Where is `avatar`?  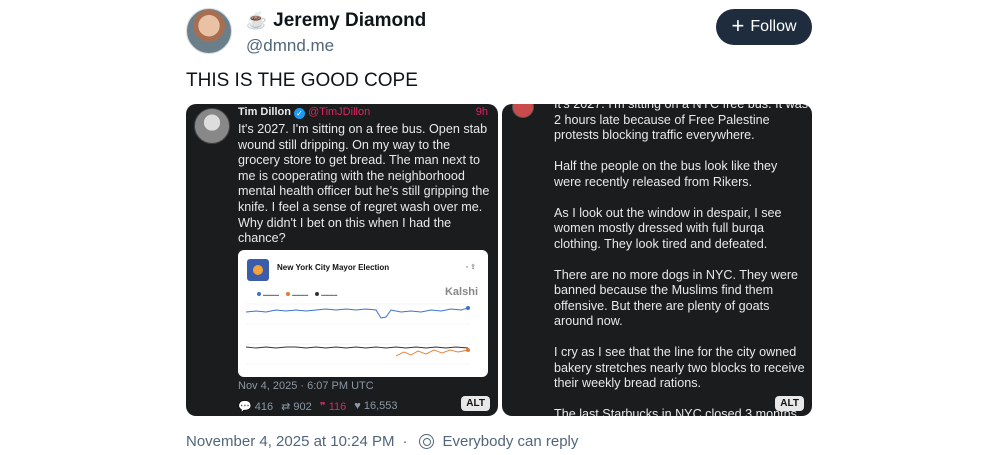 avatar is located at coordinates (209, 31).